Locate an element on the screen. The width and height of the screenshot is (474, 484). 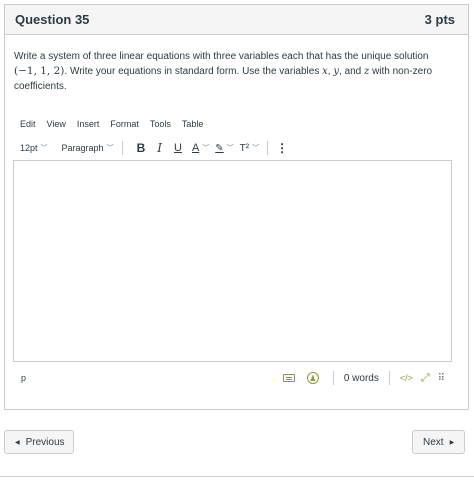
superscript-button: T² ﹀ is located at coordinates (249, 148).